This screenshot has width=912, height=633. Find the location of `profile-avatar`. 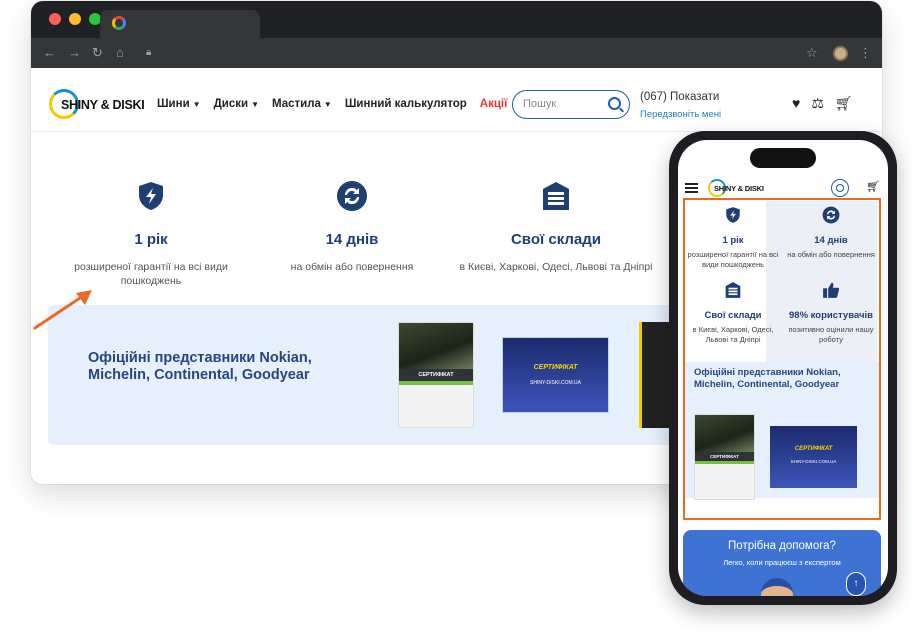

profile-avatar is located at coordinates (840, 53).